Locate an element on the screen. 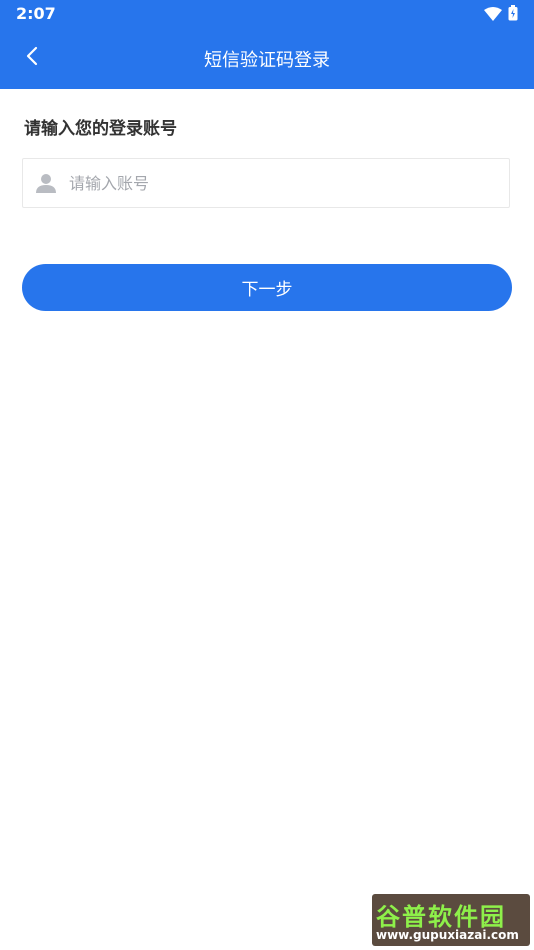 The height and width of the screenshot is (950, 534). next-button: 下一步 is located at coordinates (267, 287).